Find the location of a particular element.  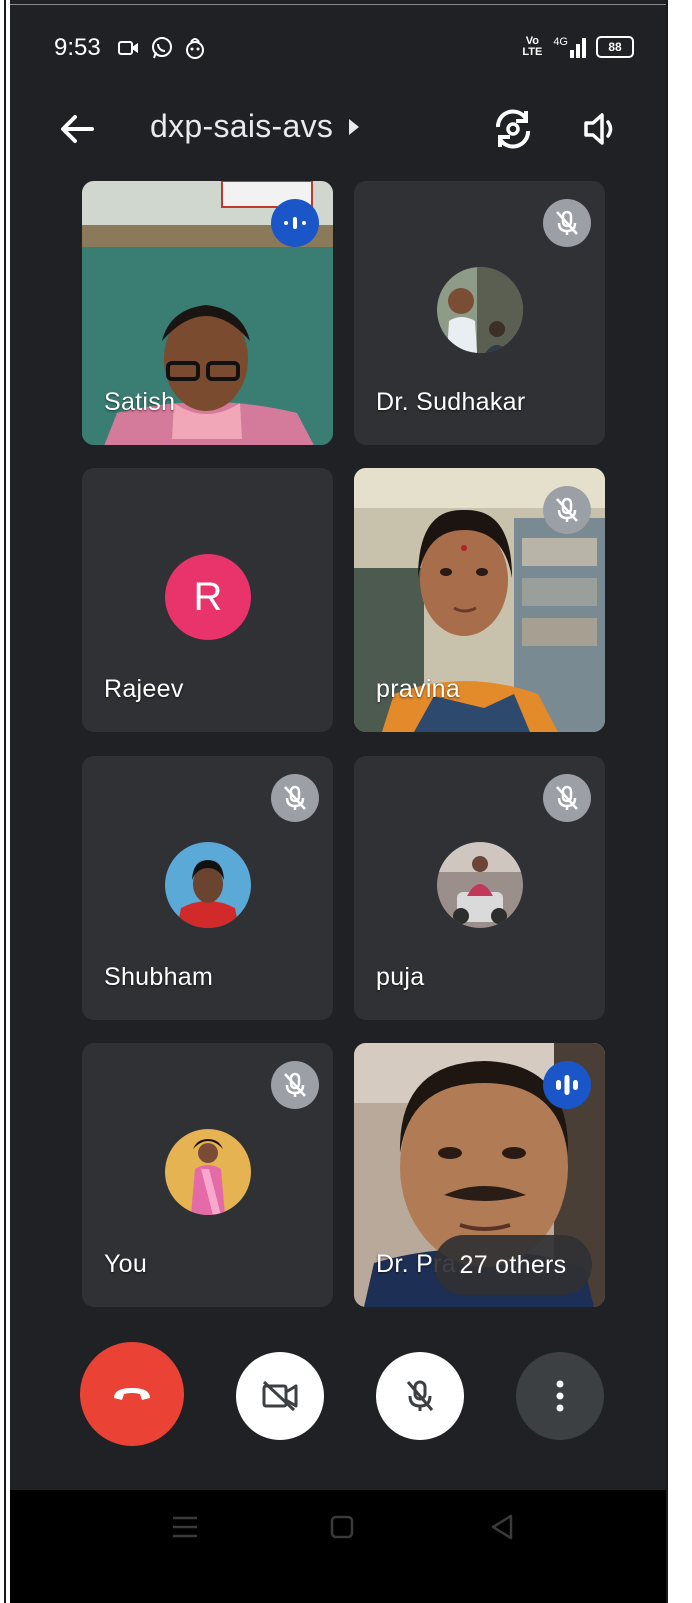

participant-name: Shubham is located at coordinates (159, 977).